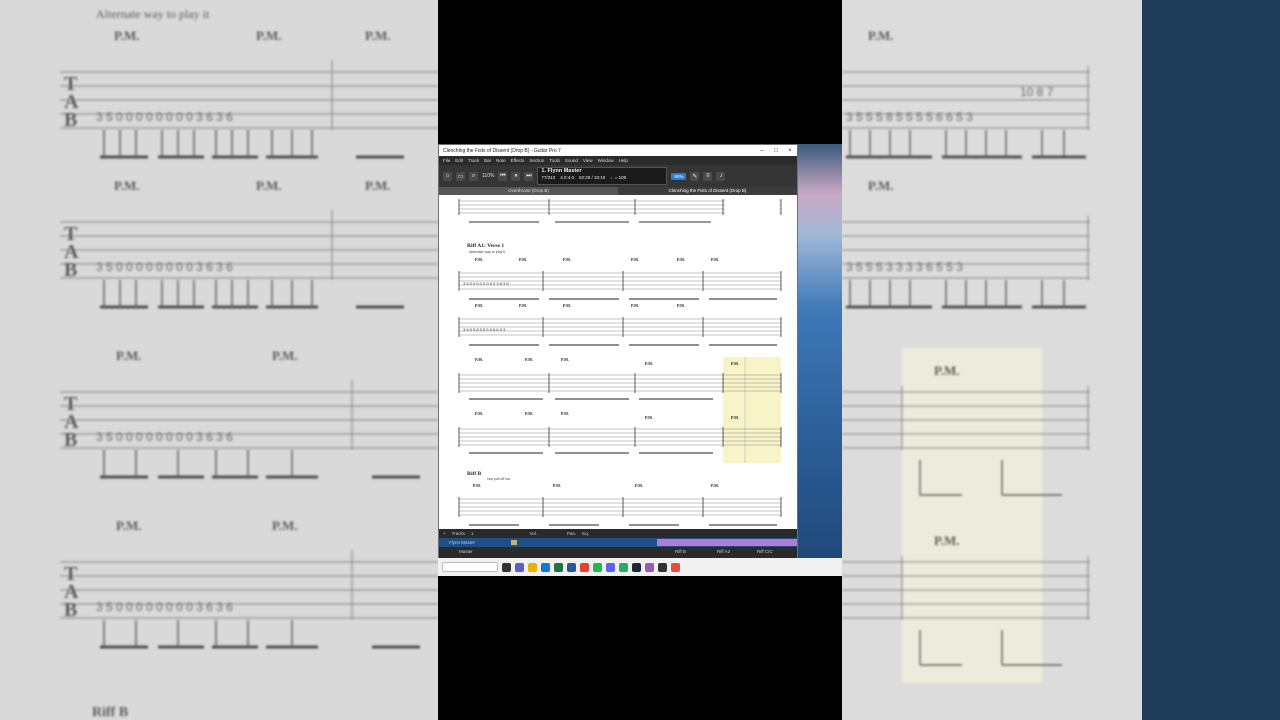  Describe the element at coordinates (466, 551) in the screenshot. I see `master-track-label: Master` at that location.